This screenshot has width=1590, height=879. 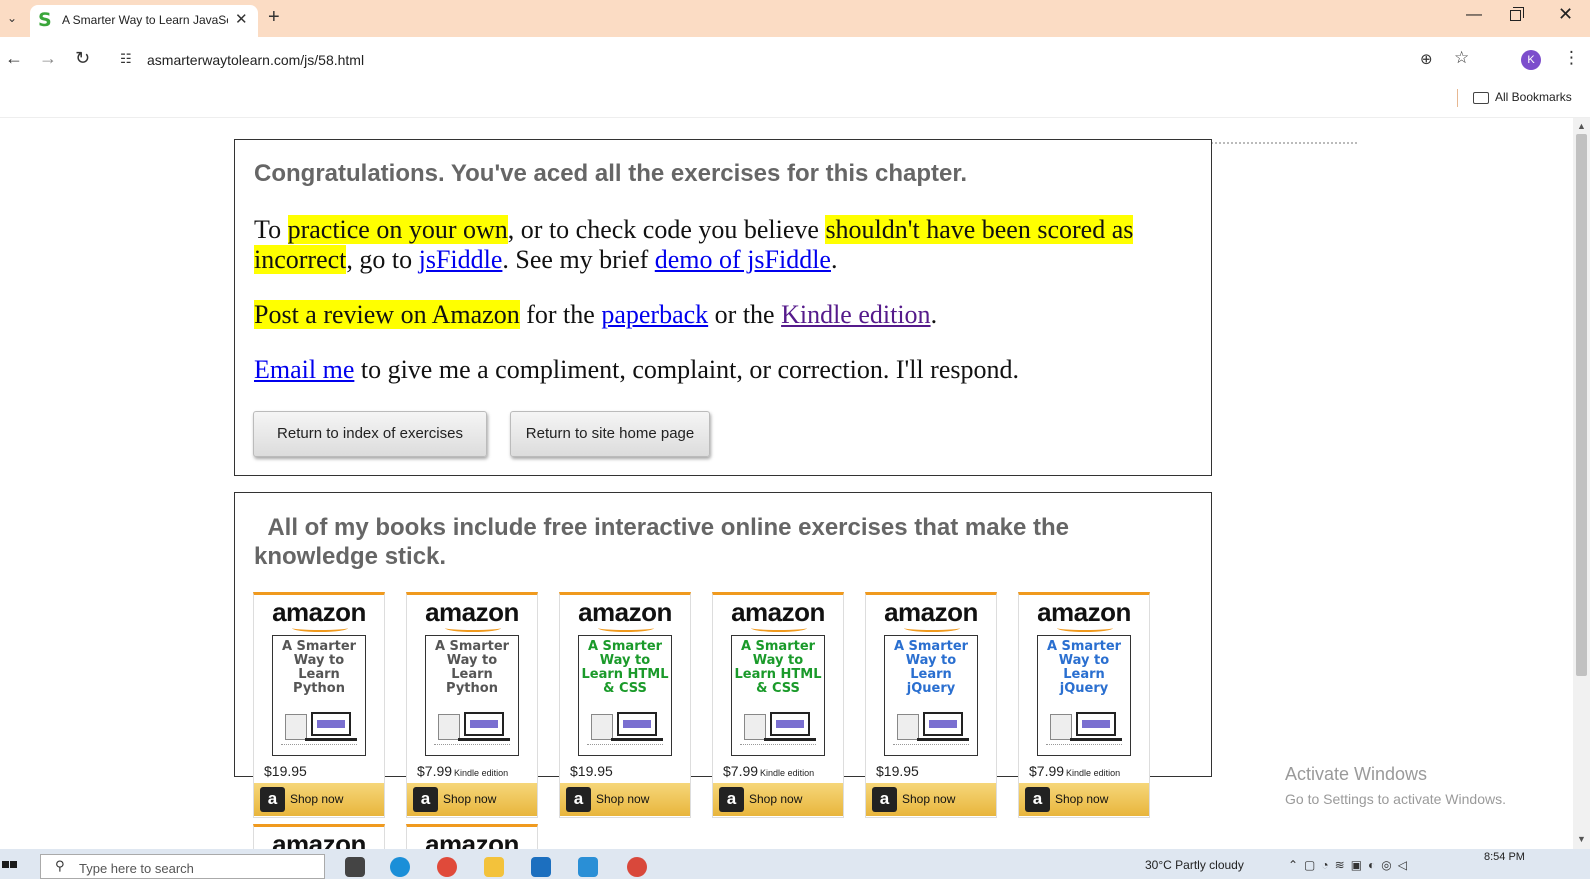 What do you see at coordinates (1084, 667) in the screenshot?
I see `book-cover-title: A Smarter Way to Learn jQuery` at bounding box center [1084, 667].